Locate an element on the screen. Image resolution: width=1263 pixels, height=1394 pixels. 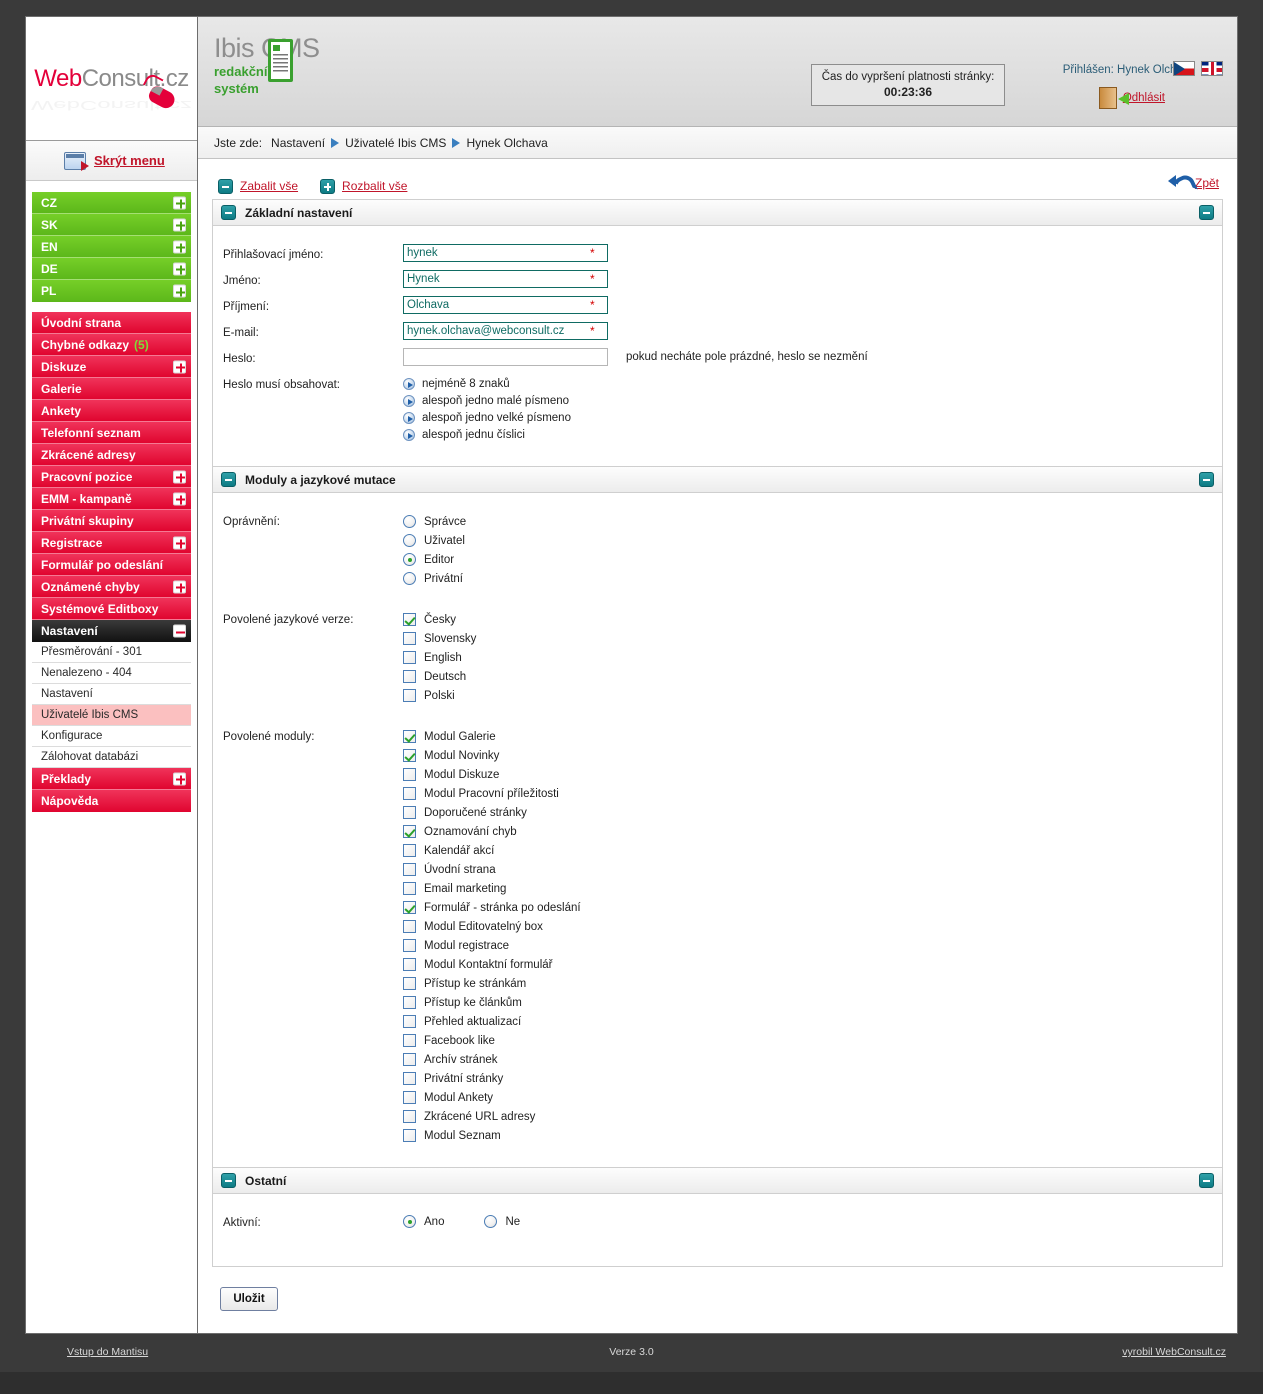
module-option-label: Modul Seznam is located at coordinates (462, 1136).